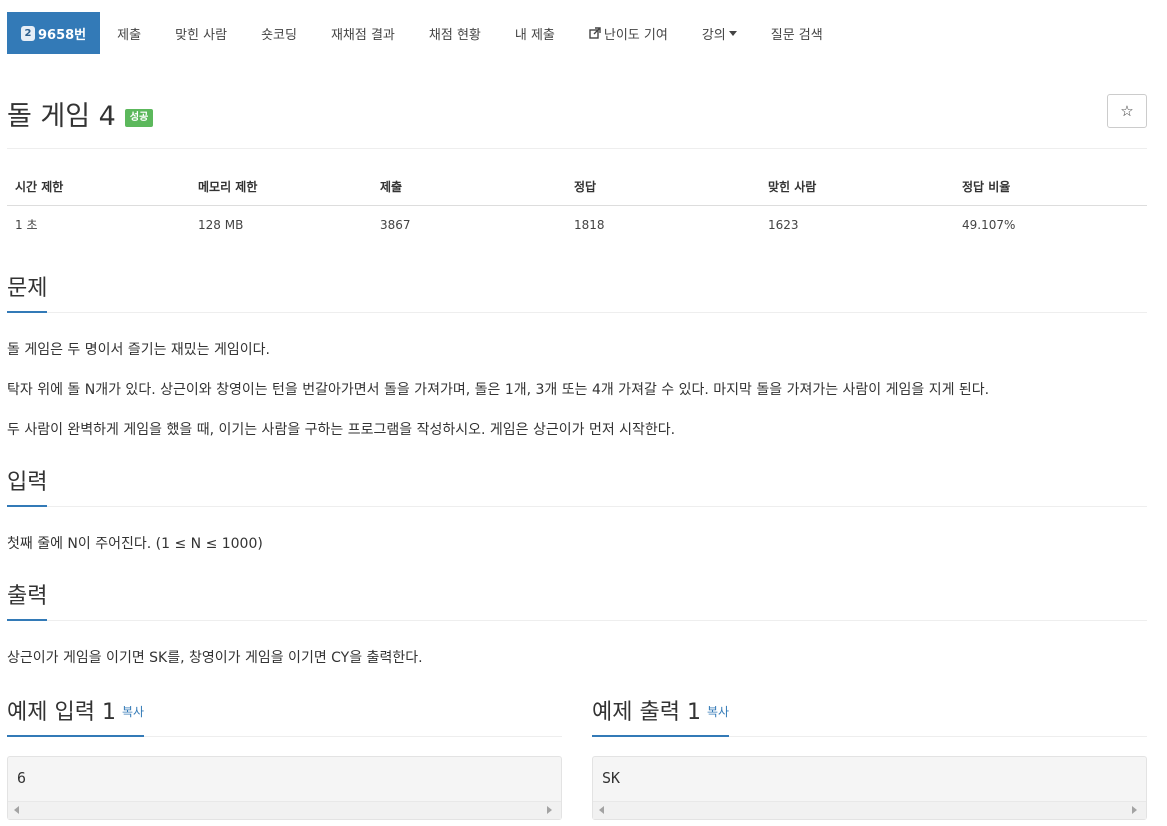  I want to click on sample-input-value: 6, so click(22, 778).